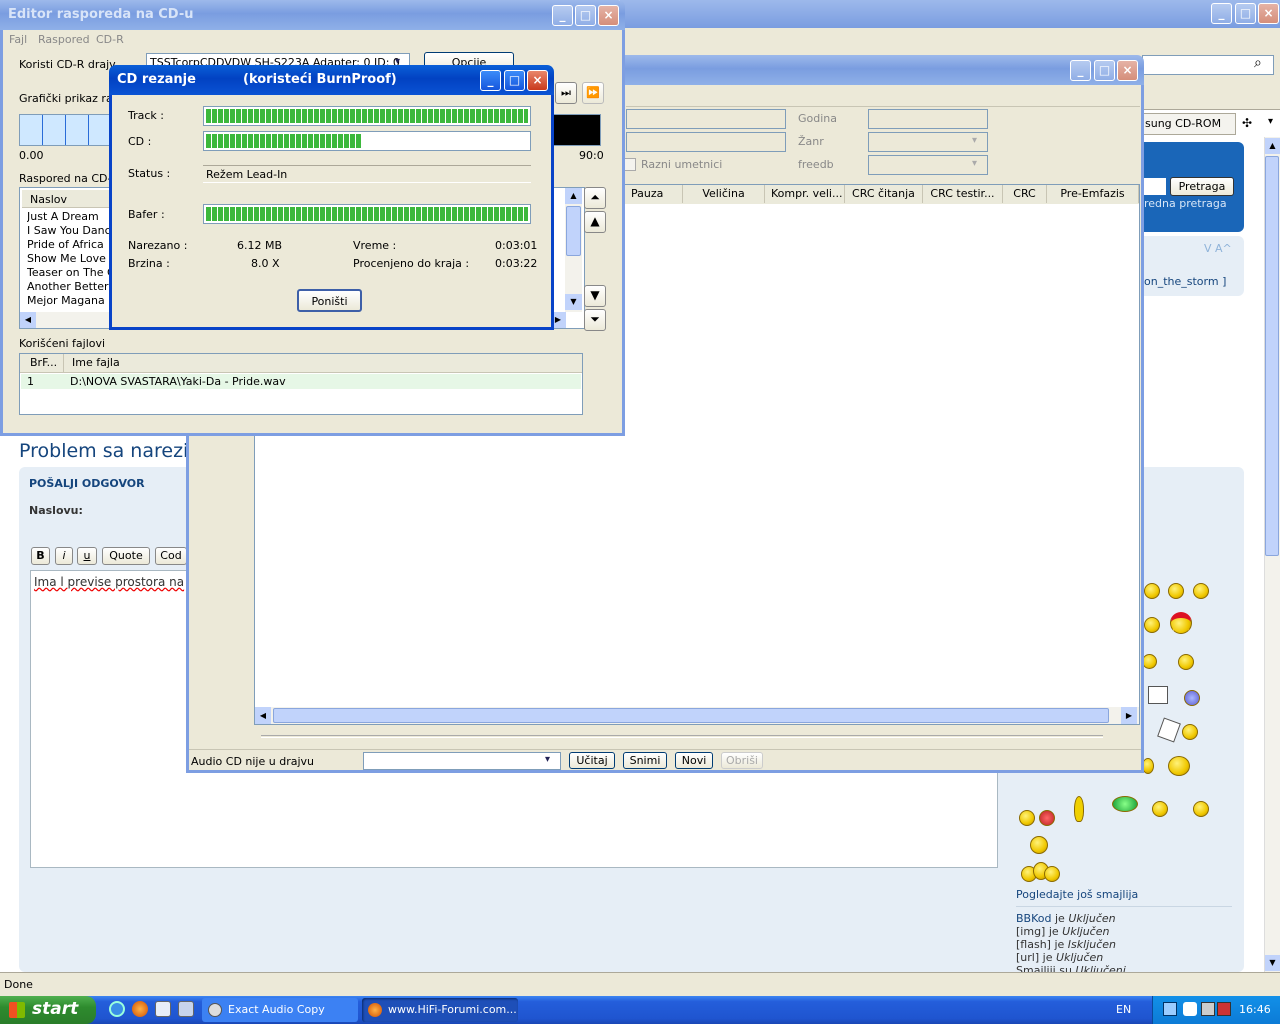 The image size is (1280, 1024). I want to click on list-item: Mejor Magana, so click(72, 301).